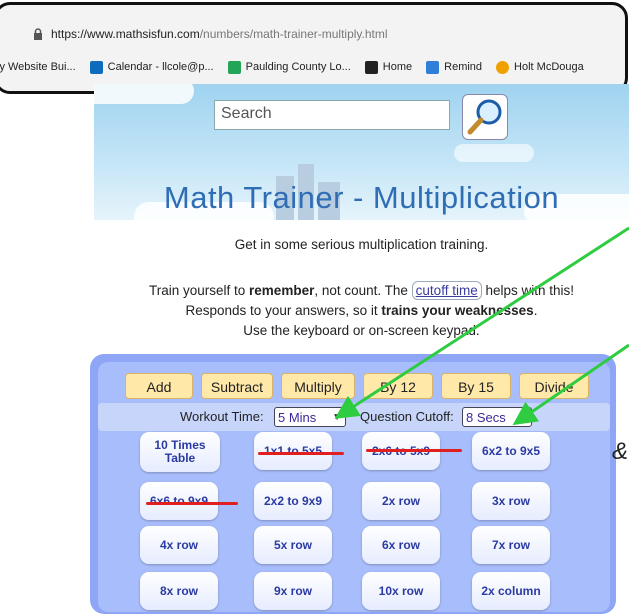  What do you see at coordinates (293, 591) in the screenshot?
I see `exercise-button: 9x row` at bounding box center [293, 591].